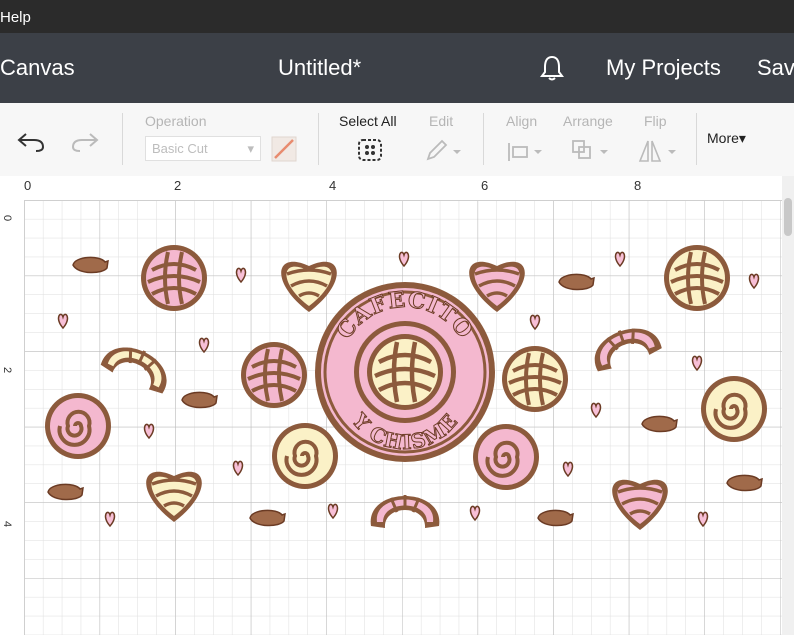 The image size is (794, 635). I want to click on operation-select: Basic Cut ▾, so click(203, 148).